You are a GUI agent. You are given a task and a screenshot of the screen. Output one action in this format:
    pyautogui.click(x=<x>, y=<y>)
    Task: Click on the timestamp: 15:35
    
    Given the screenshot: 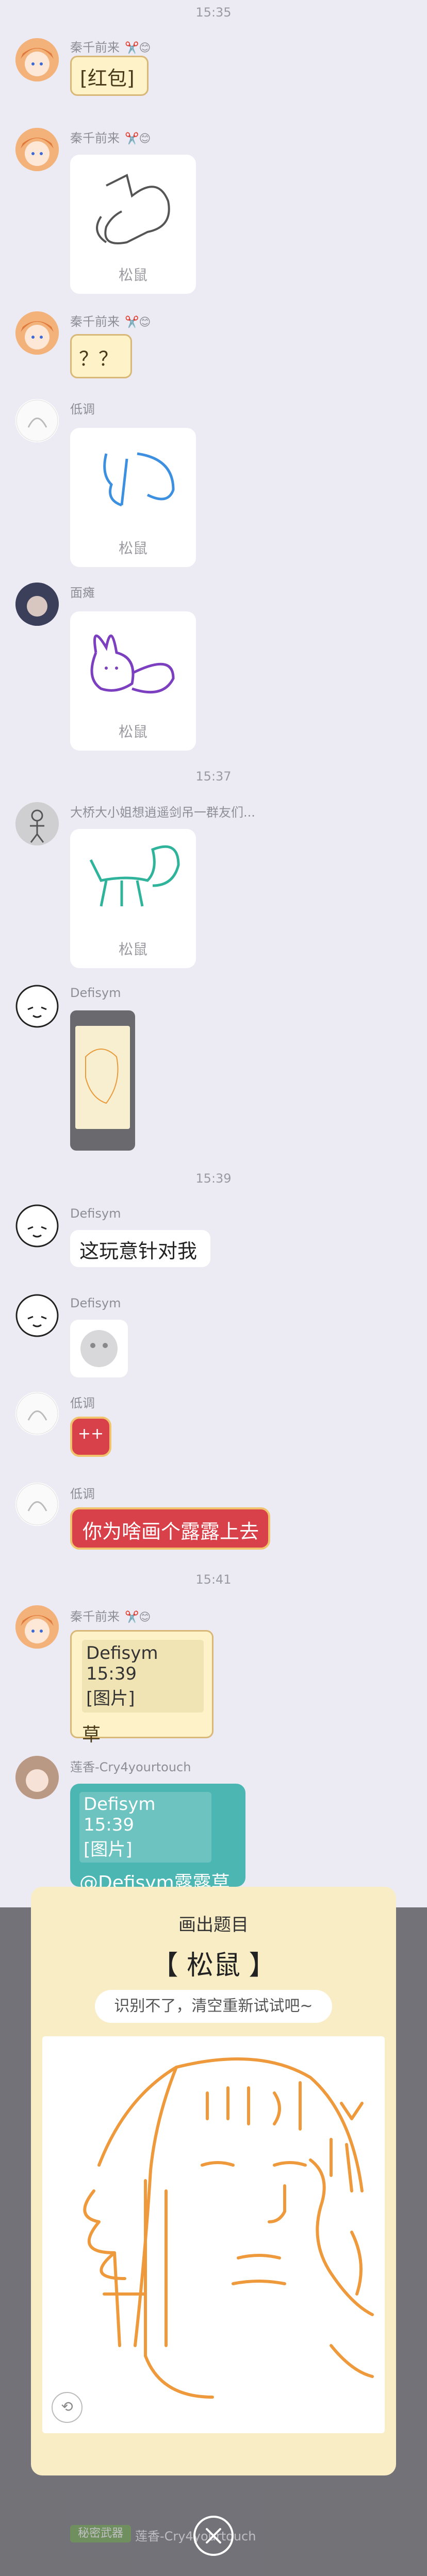 What is the action you would take?
    pyautogui.click(x=213, y=13)
    